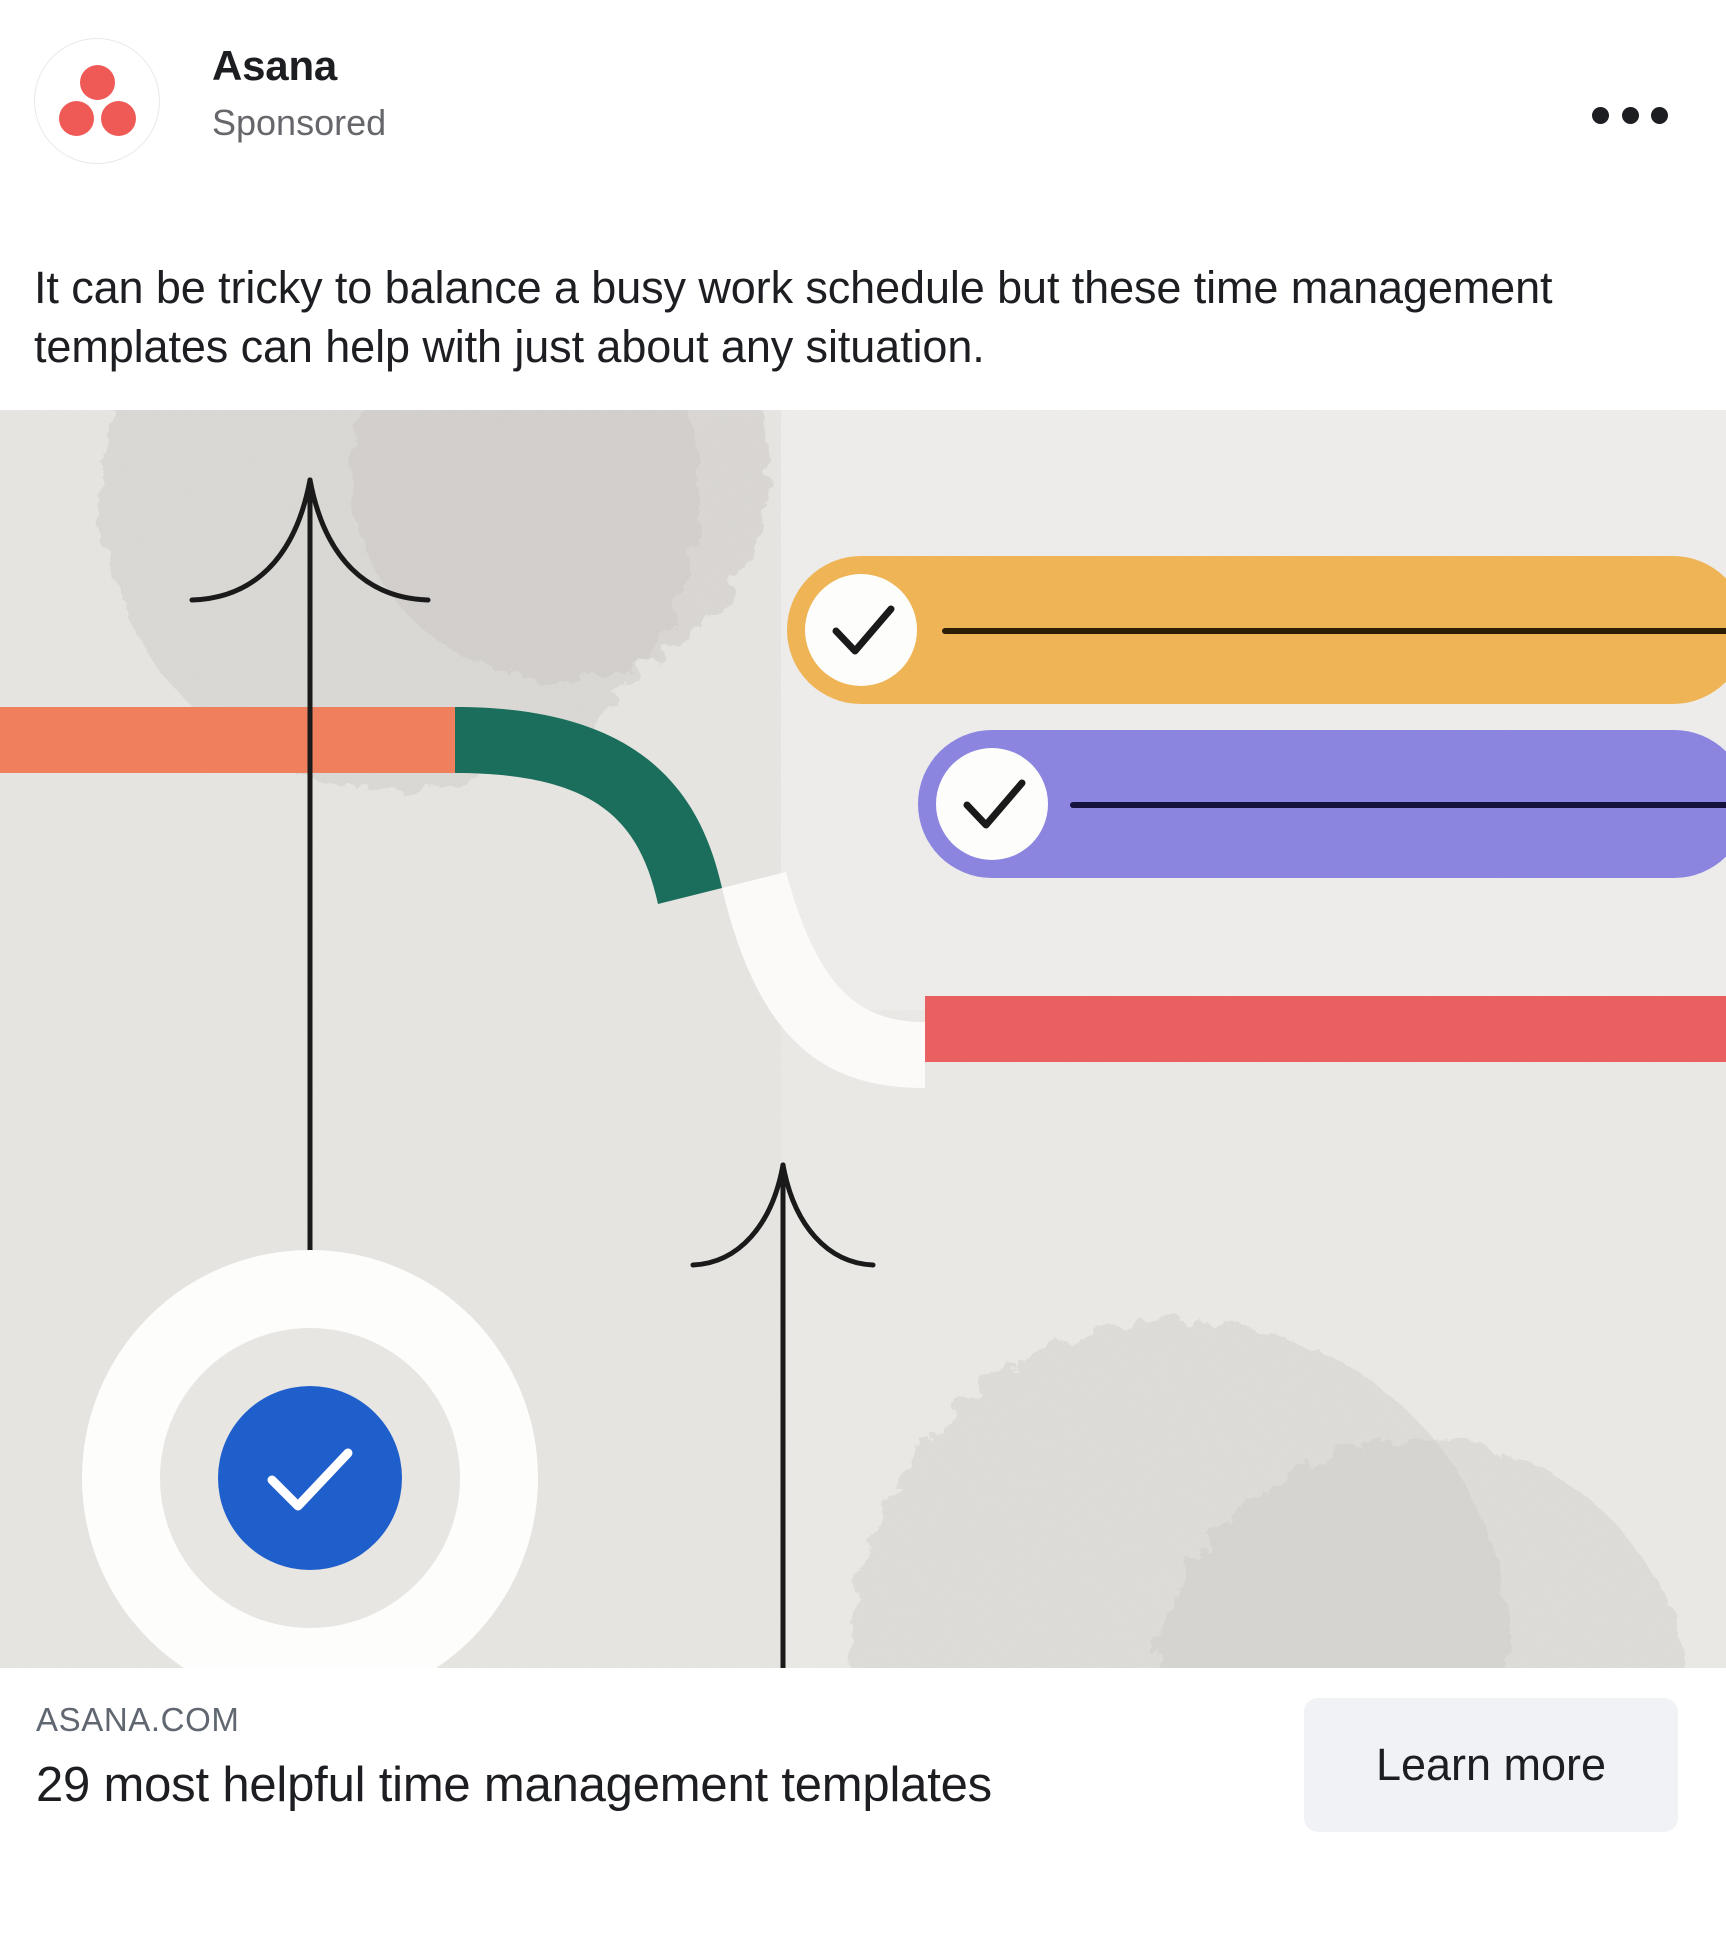 Image resolution: width=1726 pixels, height=1936 pixels. I want to click on orange-path-bar, so click(227, 740).